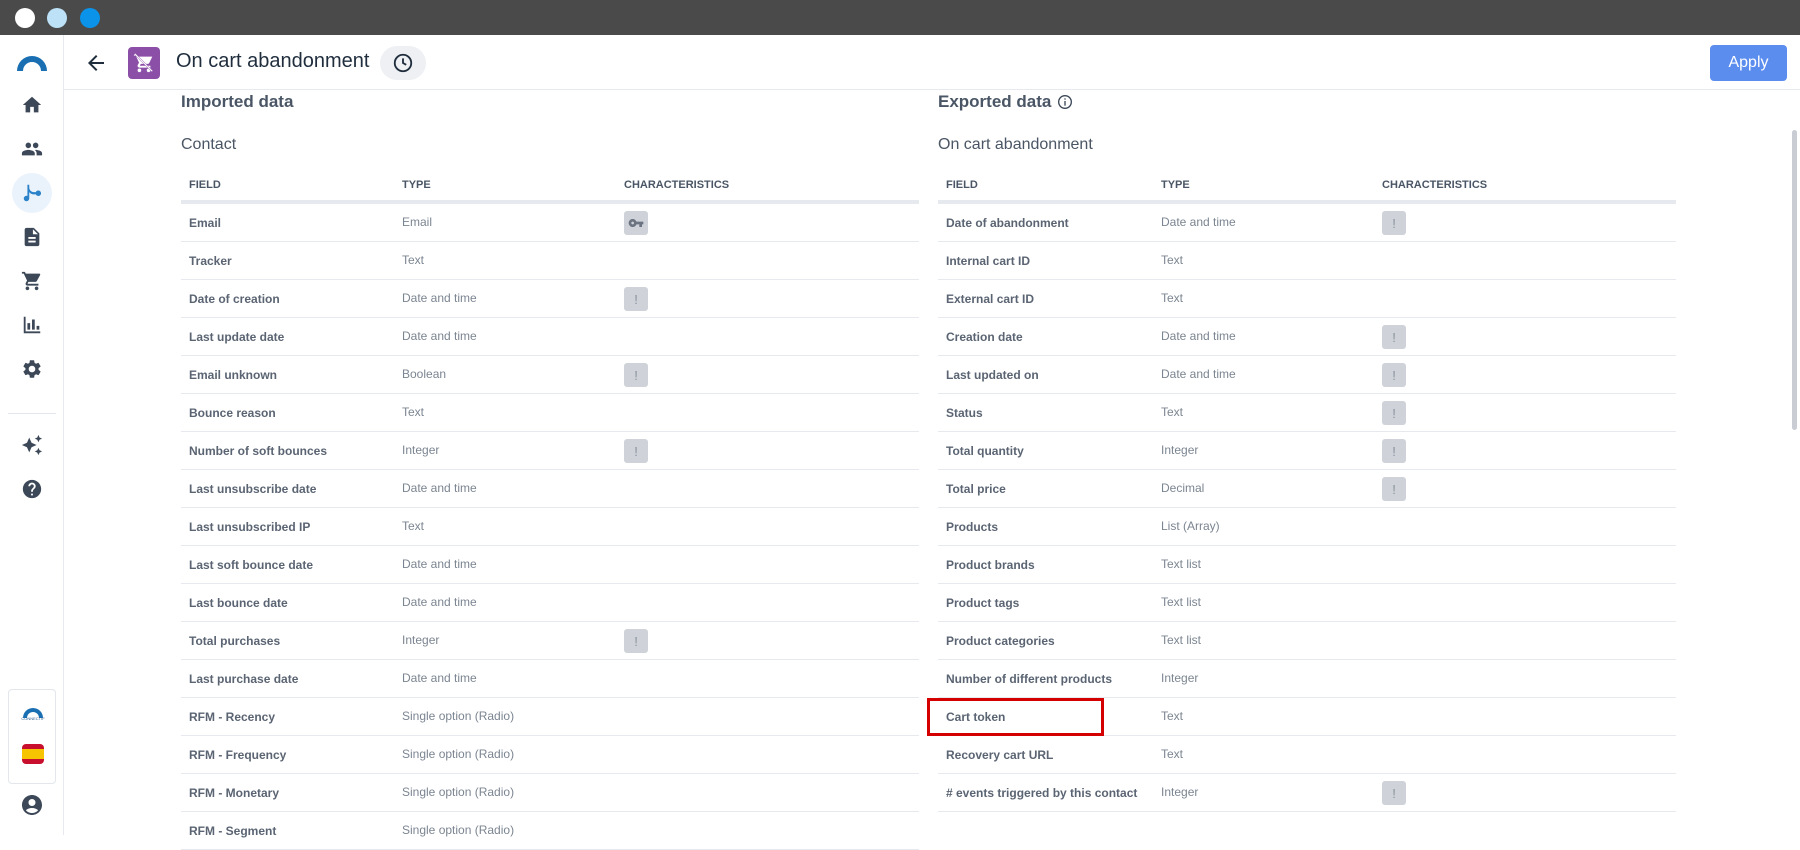 This screenshot has width=1800, height=850. I want to click on field-name: # events triggered by this contact, so click(1042, 793).